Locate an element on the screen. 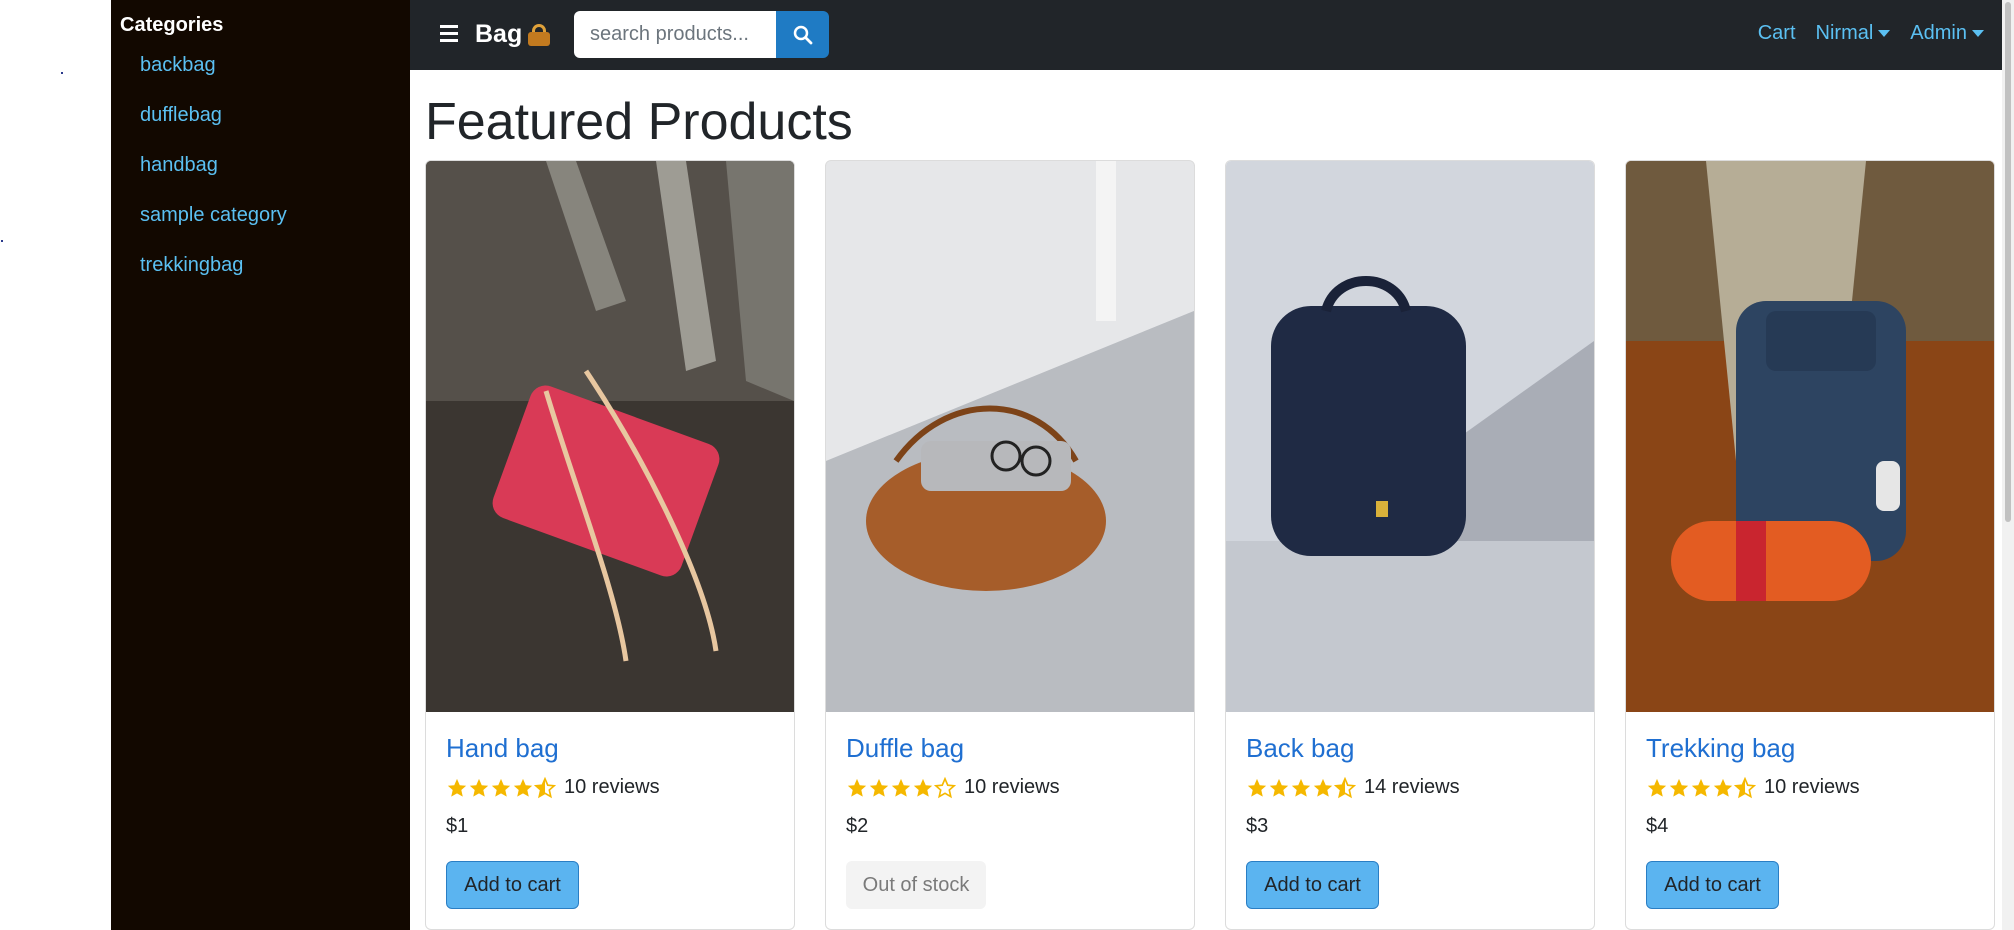  user-menu-label: Nirmal is located at coordinates (1844, 33).